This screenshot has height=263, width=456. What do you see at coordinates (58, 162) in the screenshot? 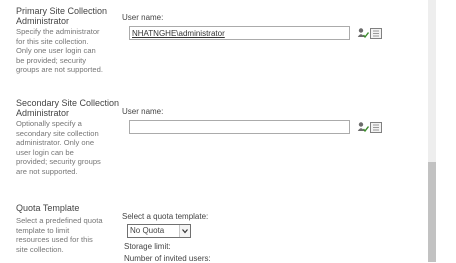
I see `secondary-desc-line: provided; security groups` at bounding box center [58, 162].